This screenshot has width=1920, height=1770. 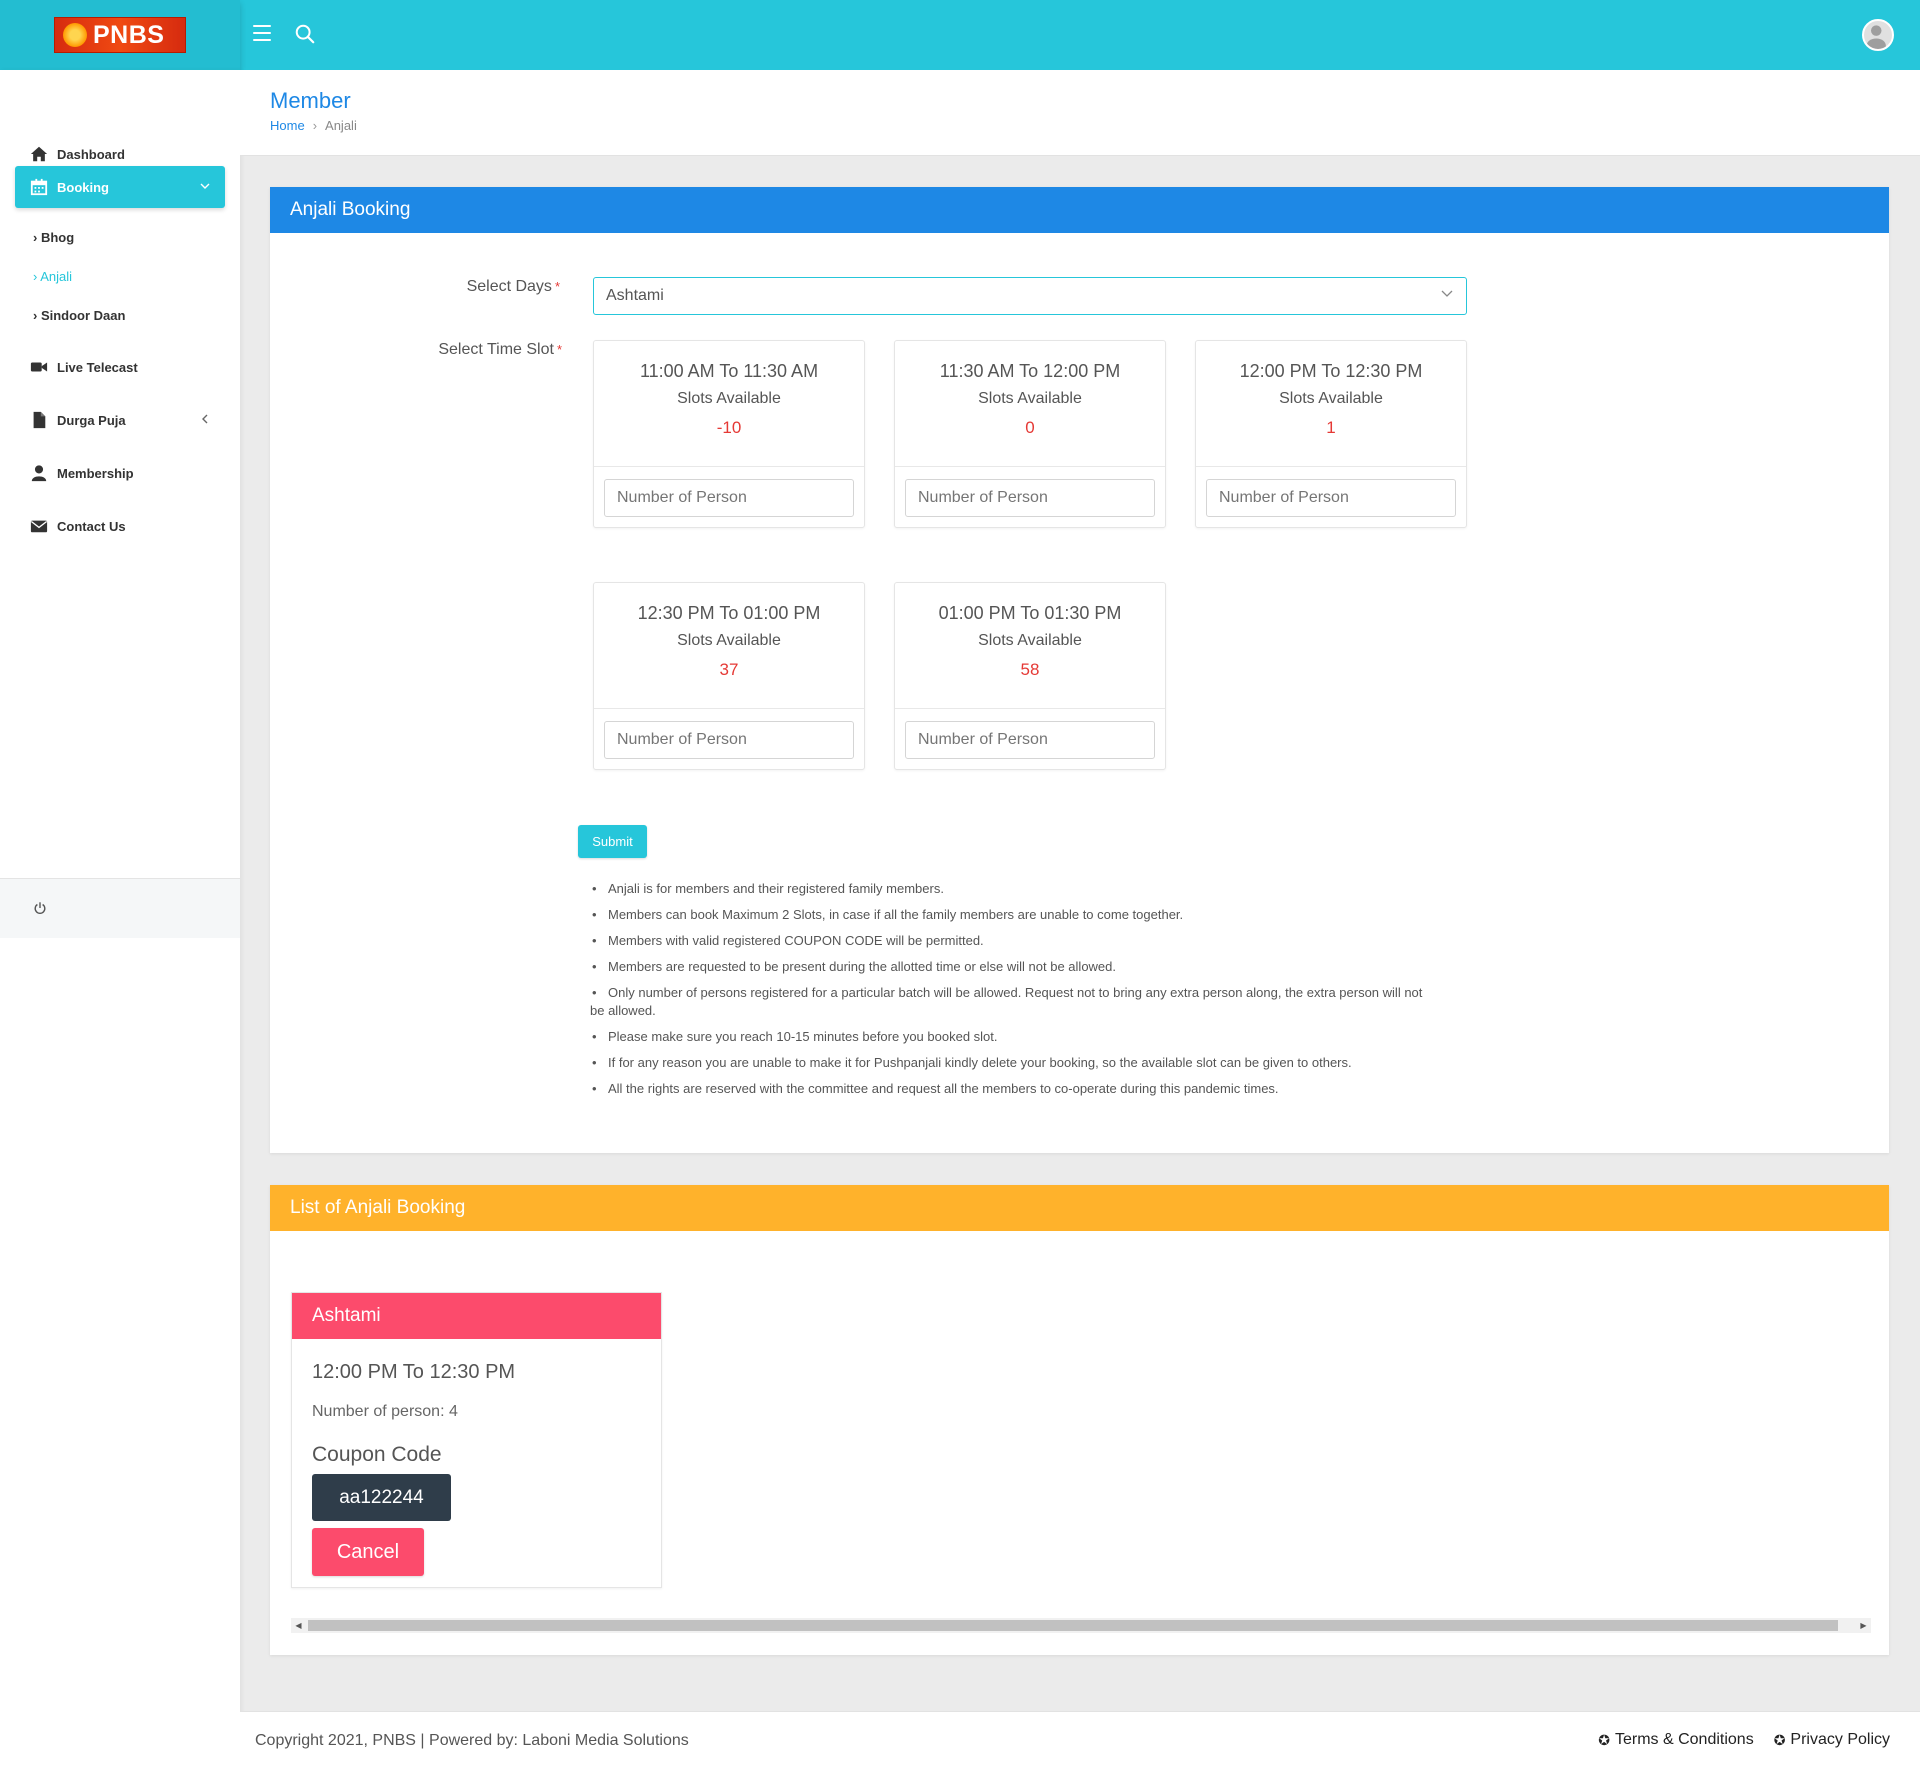 What do you see at coordinates (1030, 427) in the screenshot?
I see `slot-count: 0` at bounding box center [1030, 427].